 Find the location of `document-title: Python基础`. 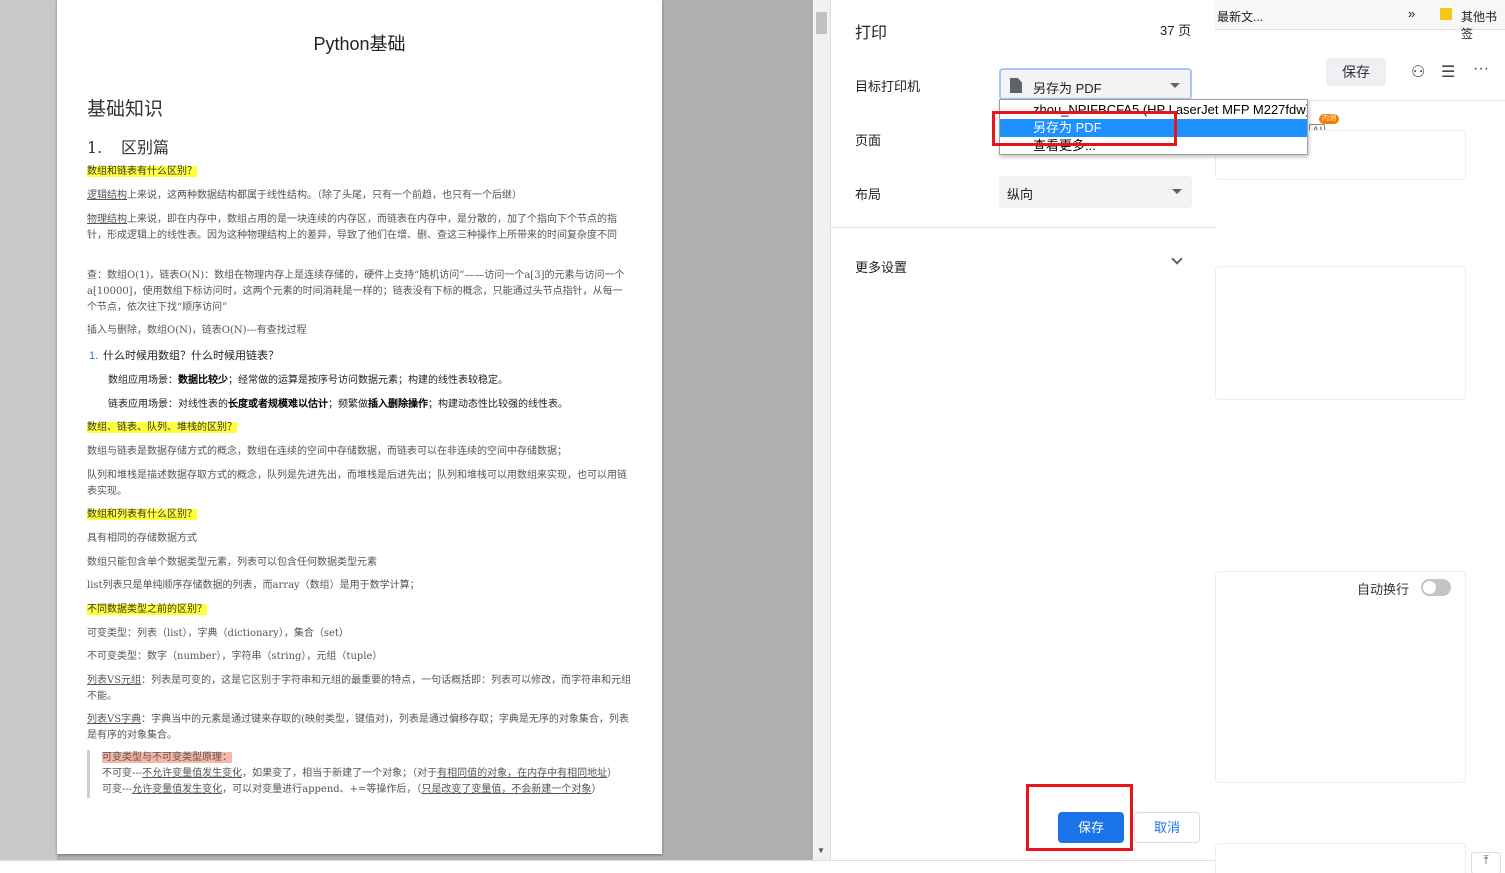

document-title: Python基础 is located at coordinates (359, 44).